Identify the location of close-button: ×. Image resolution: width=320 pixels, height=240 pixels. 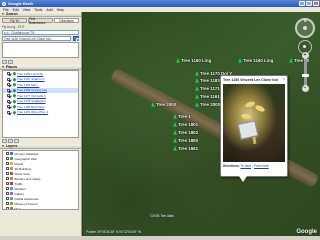
(316, 3).